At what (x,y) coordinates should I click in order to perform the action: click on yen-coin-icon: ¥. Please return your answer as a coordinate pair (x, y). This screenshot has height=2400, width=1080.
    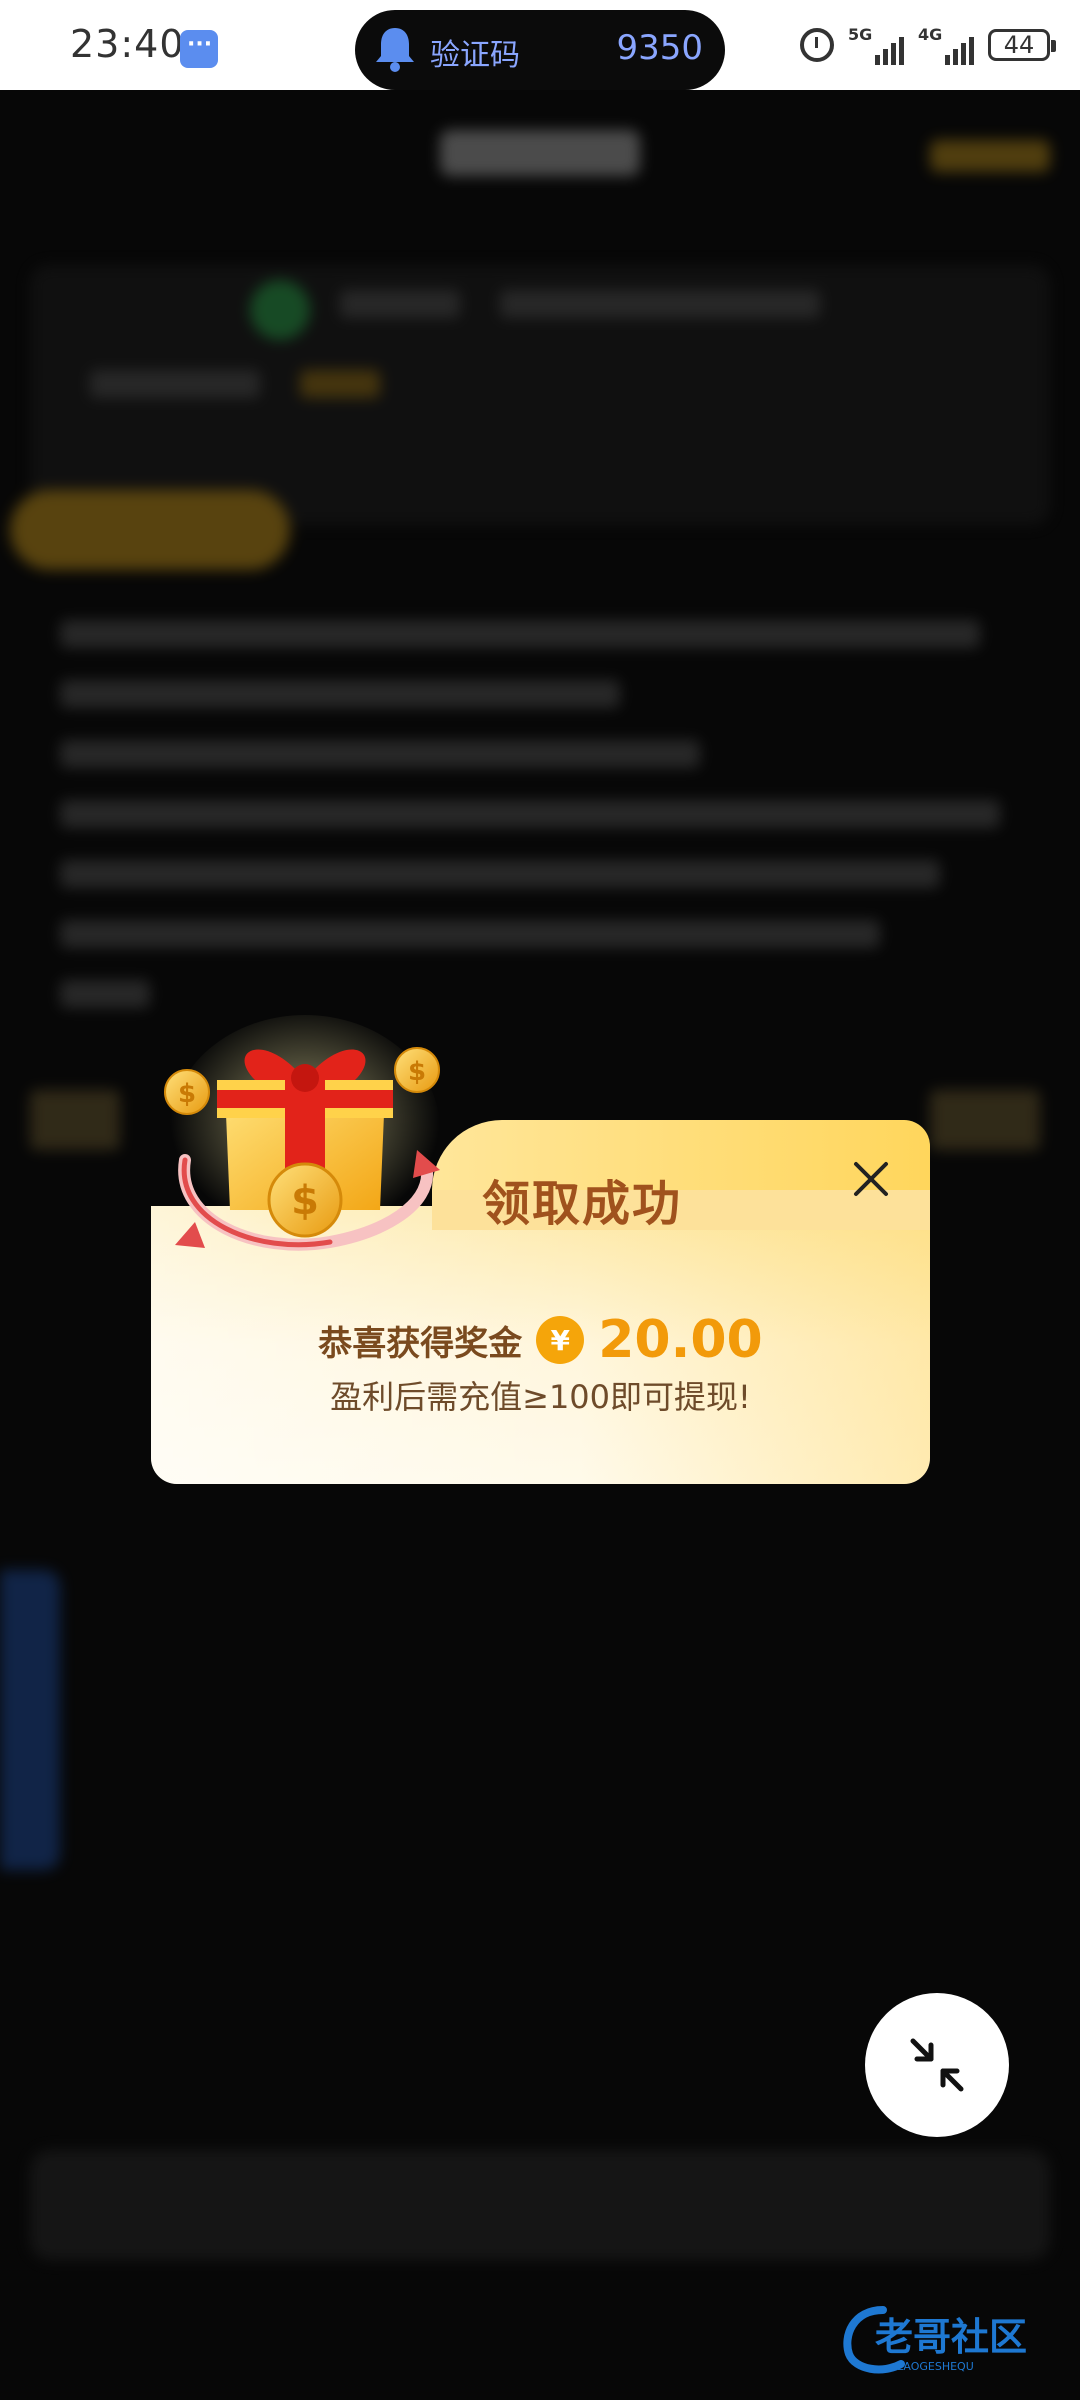
    Looking at the image, I should click on (560, 1340).